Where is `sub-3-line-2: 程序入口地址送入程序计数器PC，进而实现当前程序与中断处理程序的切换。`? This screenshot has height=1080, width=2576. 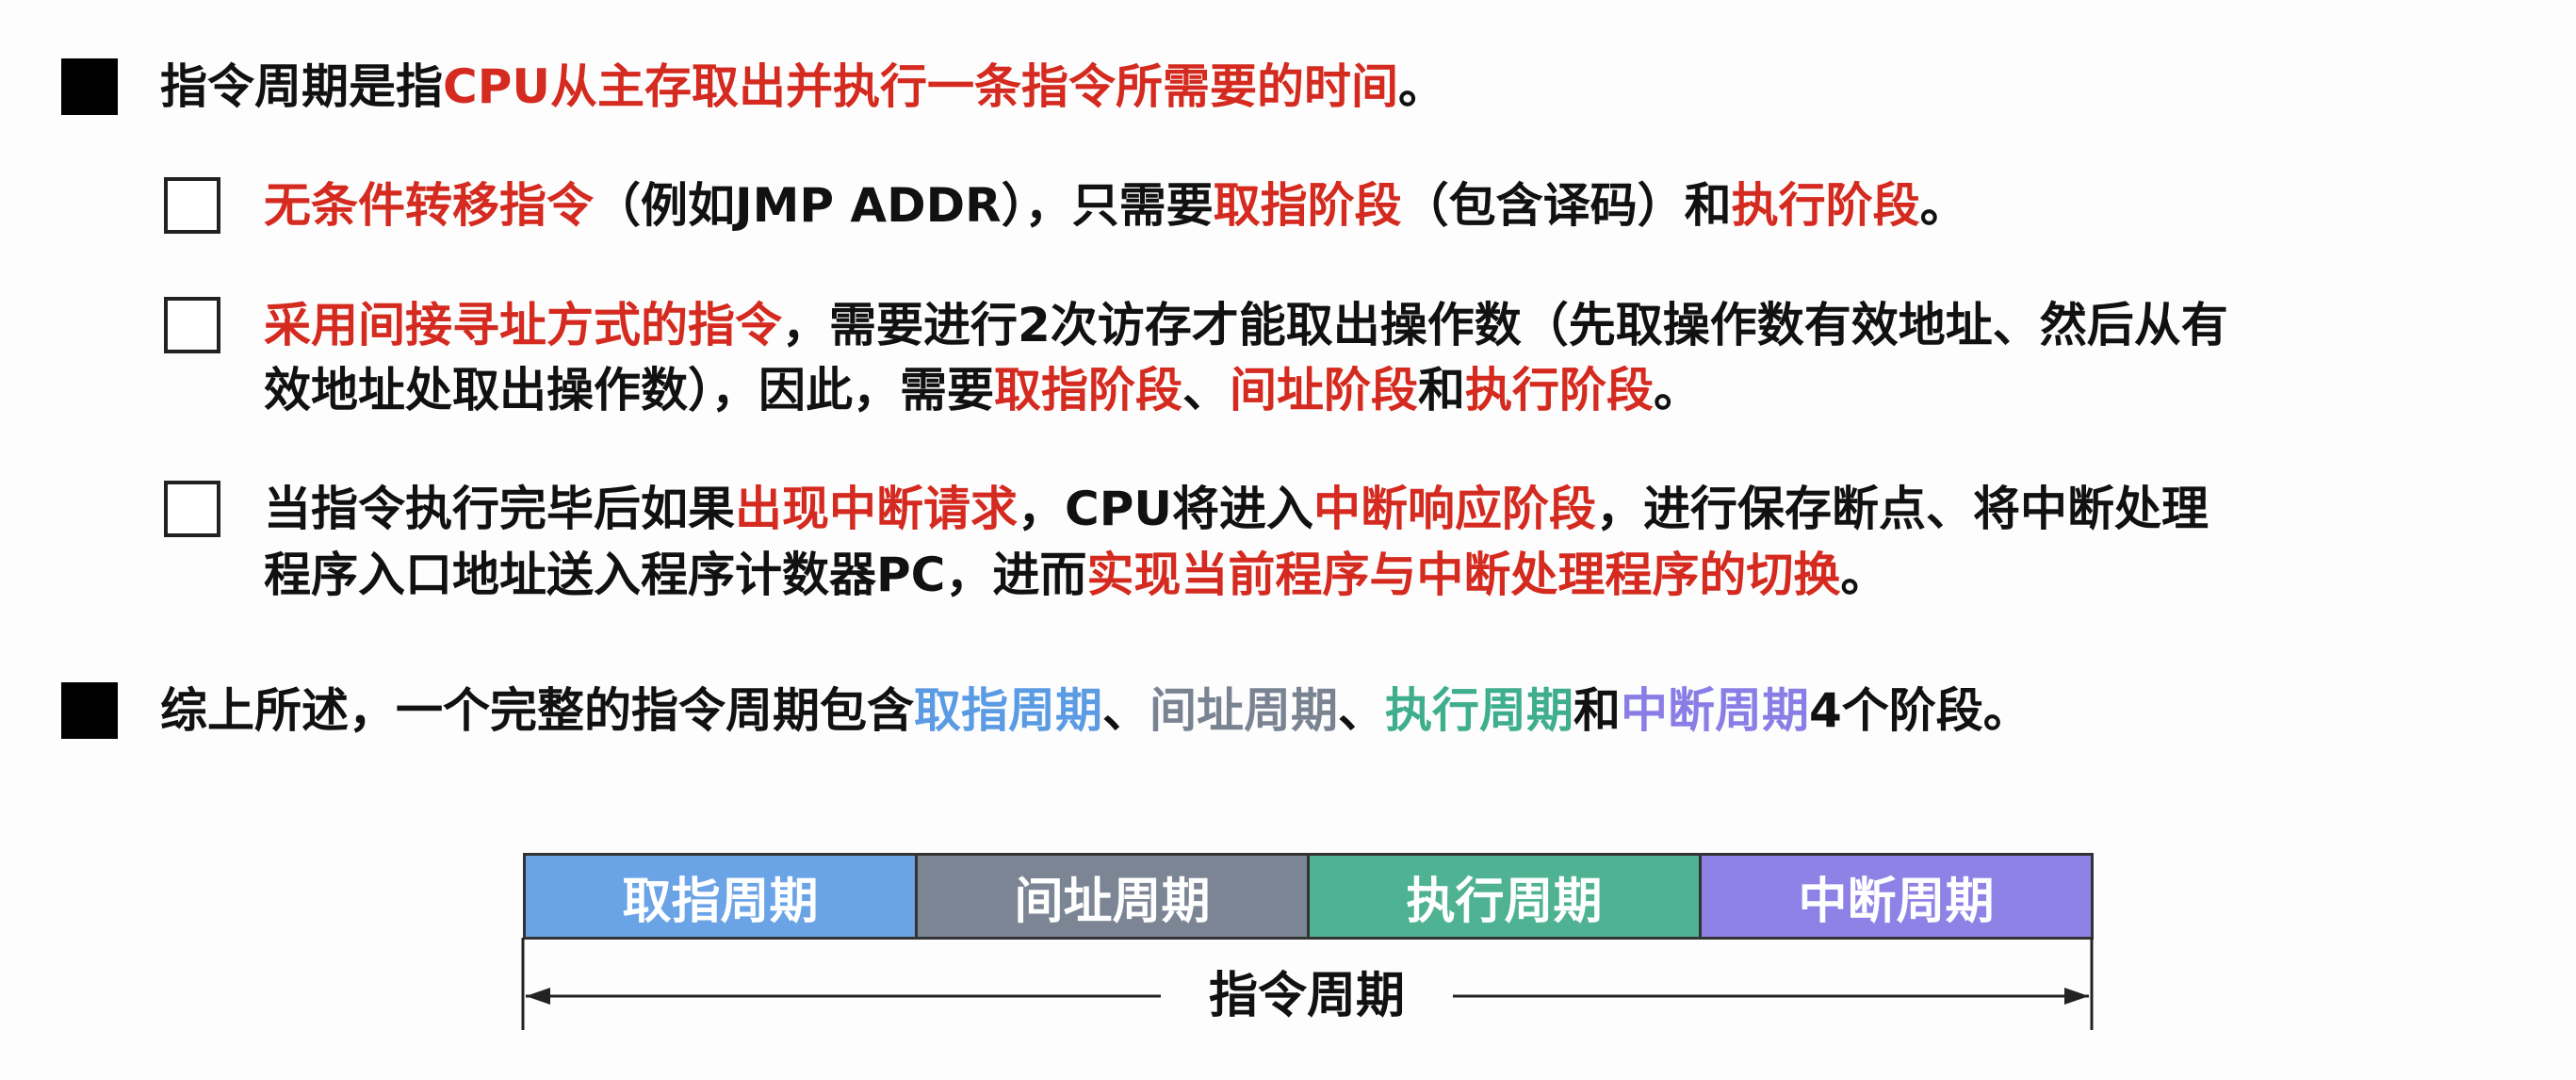
sub-3-line-2: 程序入口地址送入程序计数器PC，进而实现当前程序与中断处理程序的切换。 is located at coordinates (1075, 575).